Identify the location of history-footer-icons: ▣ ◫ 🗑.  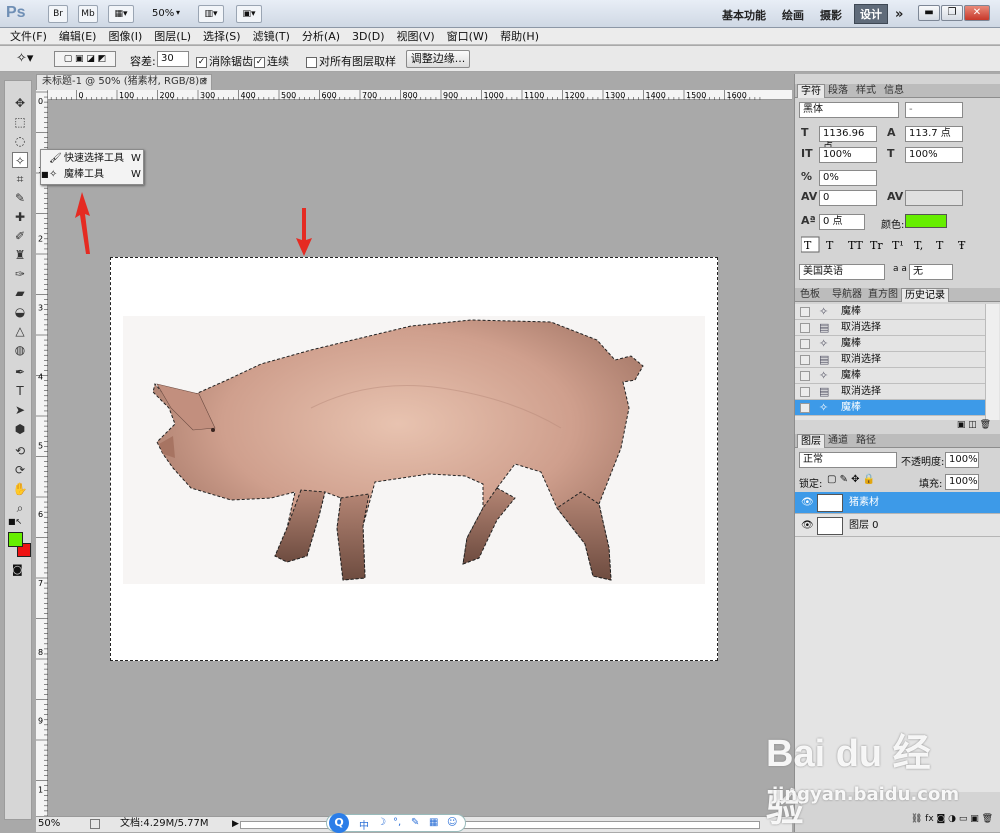
(897, 427).